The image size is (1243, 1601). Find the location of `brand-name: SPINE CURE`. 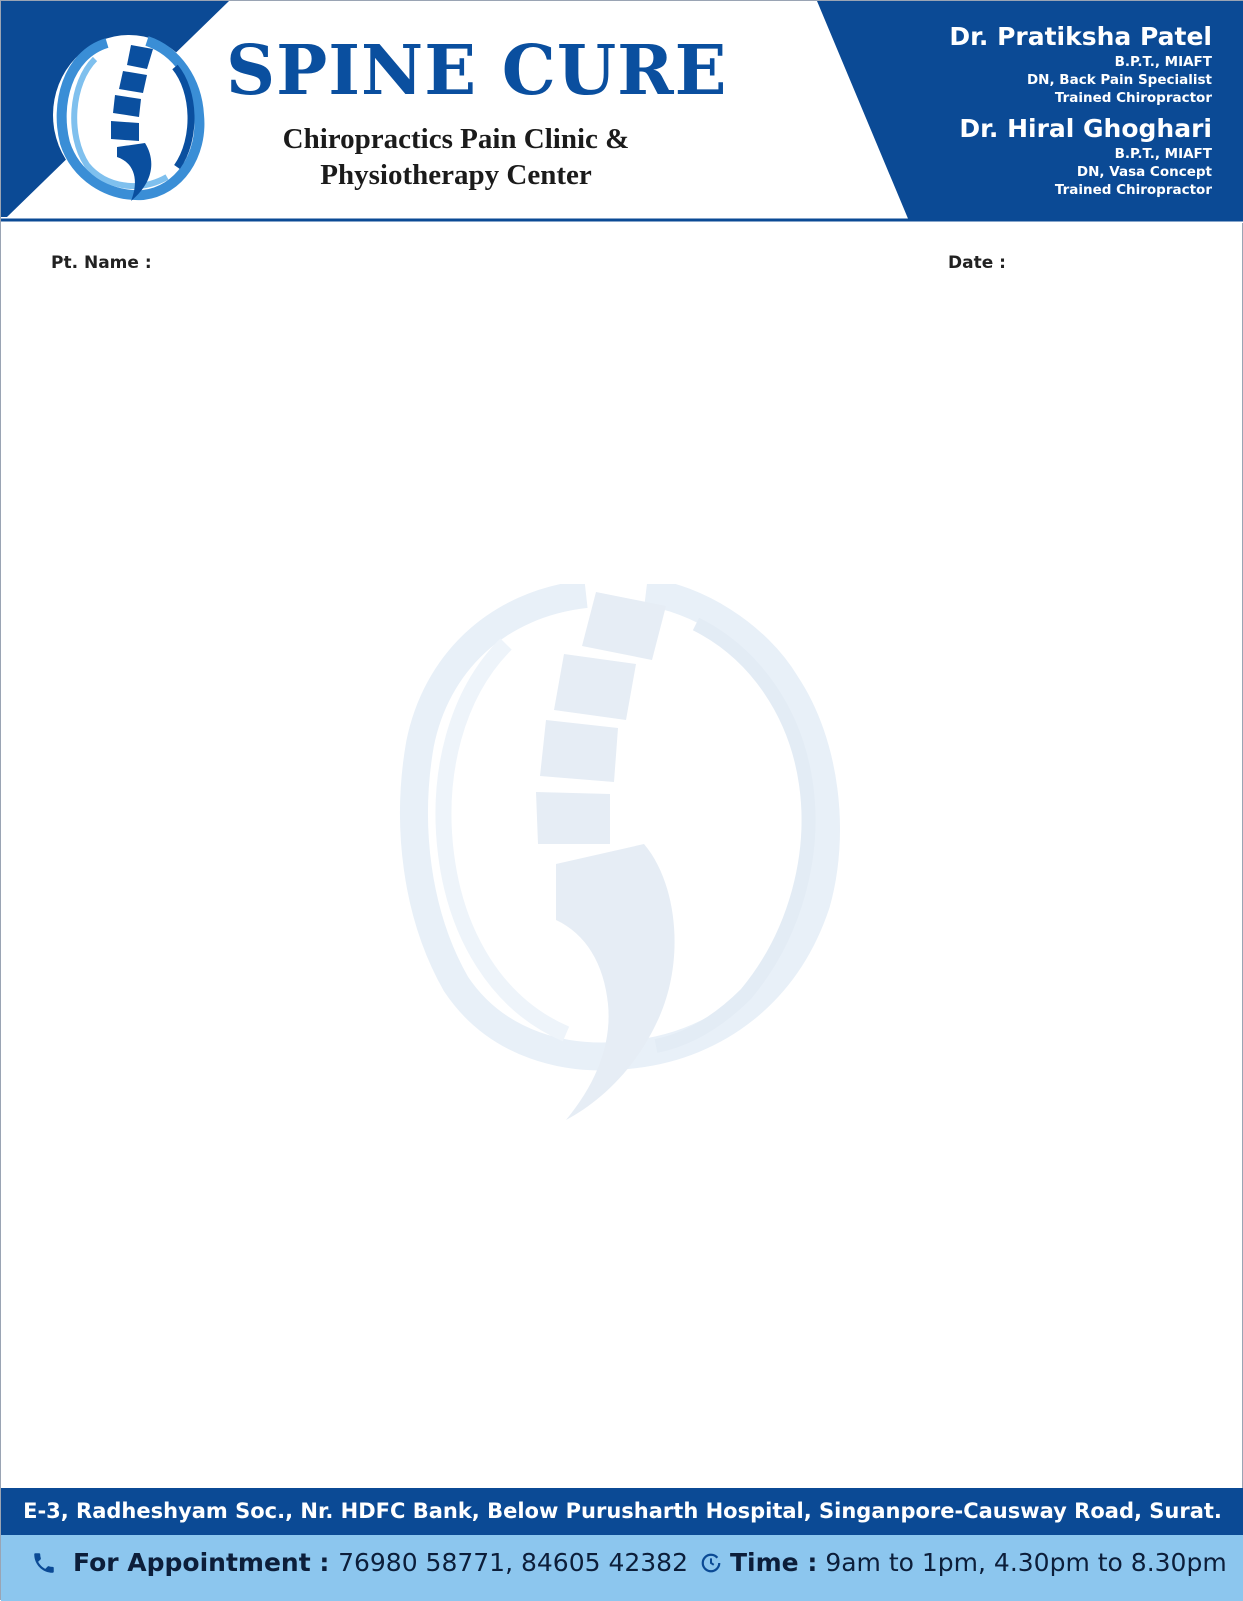

brand-name: SPINE CURE is located at coordinates (477, 71).